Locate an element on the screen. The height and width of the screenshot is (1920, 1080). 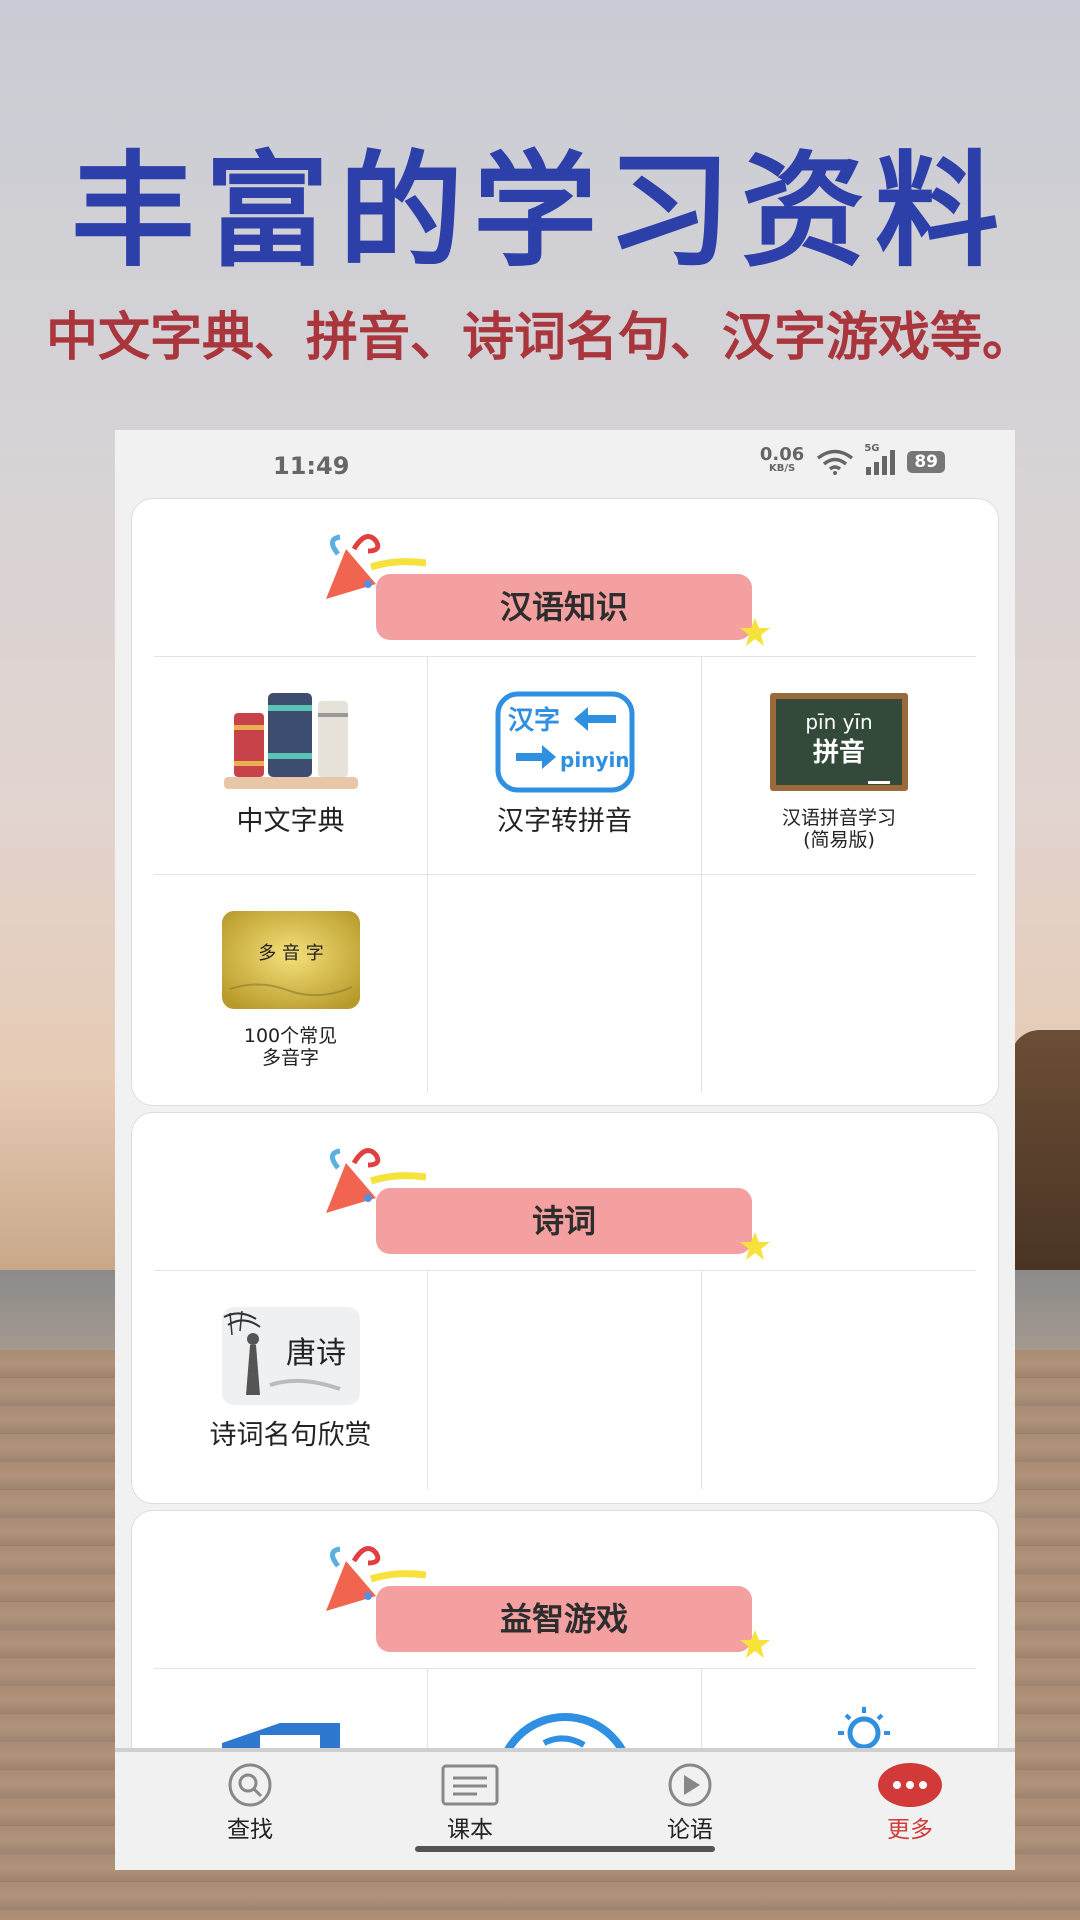
section-grid: 唐诗 诗词名句欣赏 is located at coordinates (565, 1380).